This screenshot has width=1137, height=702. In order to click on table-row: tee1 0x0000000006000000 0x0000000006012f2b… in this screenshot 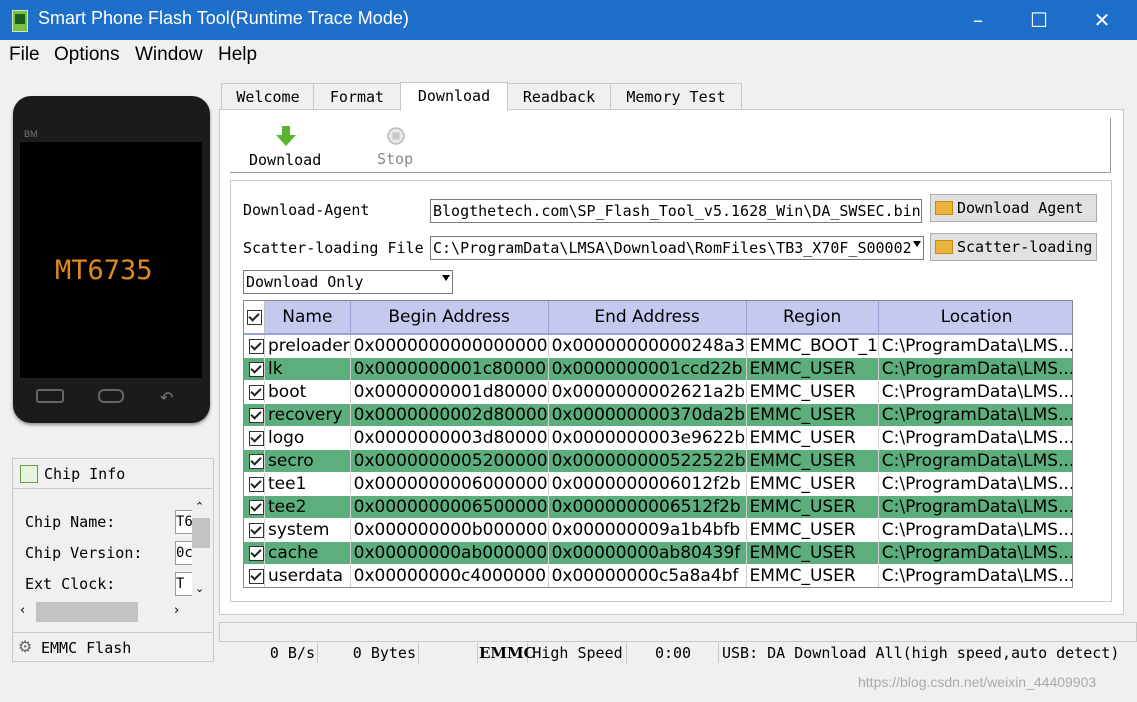, I will do `click(658, 484)`.